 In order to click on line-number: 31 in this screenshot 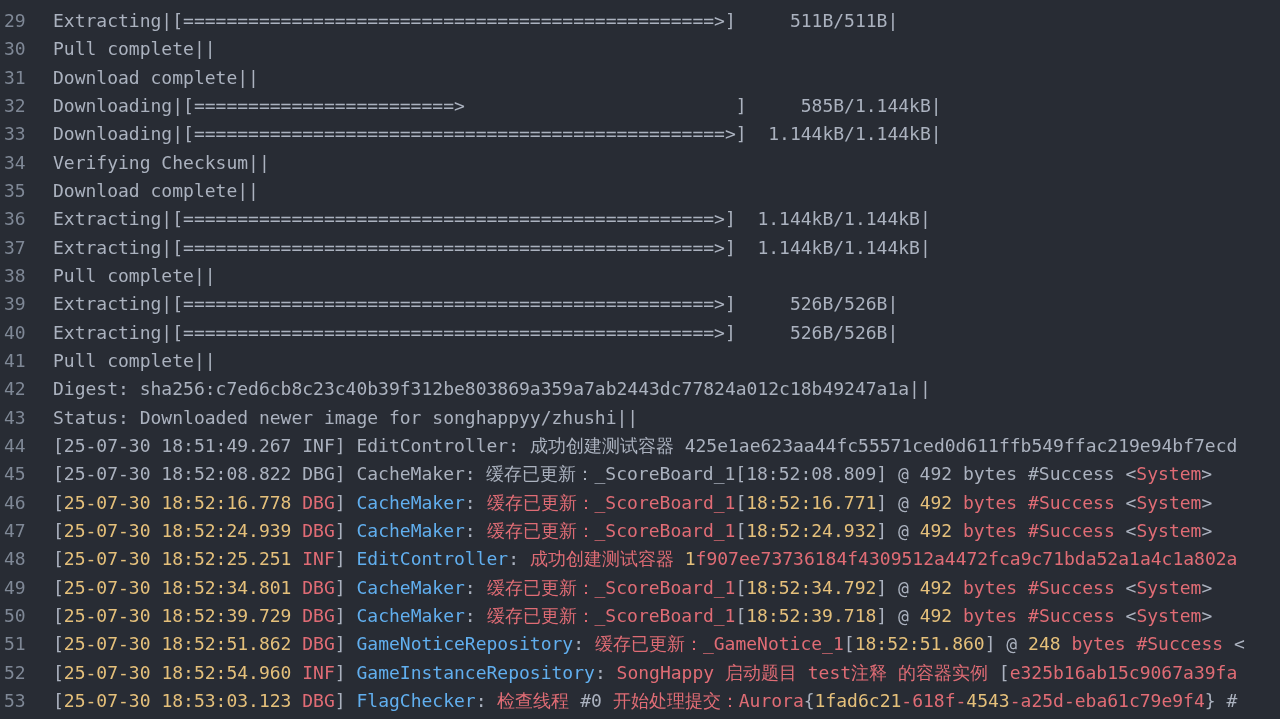, I will do `click(15, 77)`.